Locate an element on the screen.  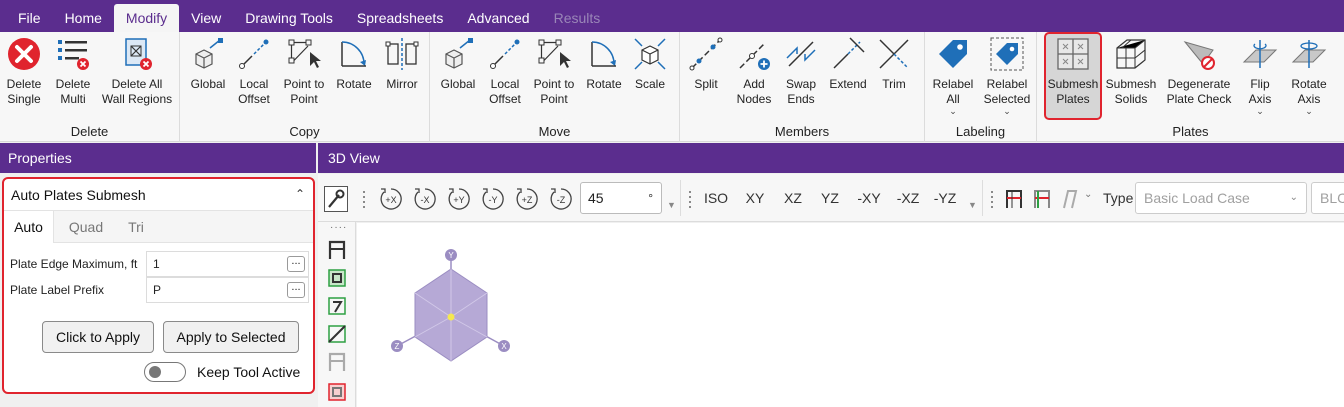
plate-hidden-icon is located at coordinates (337, 334).